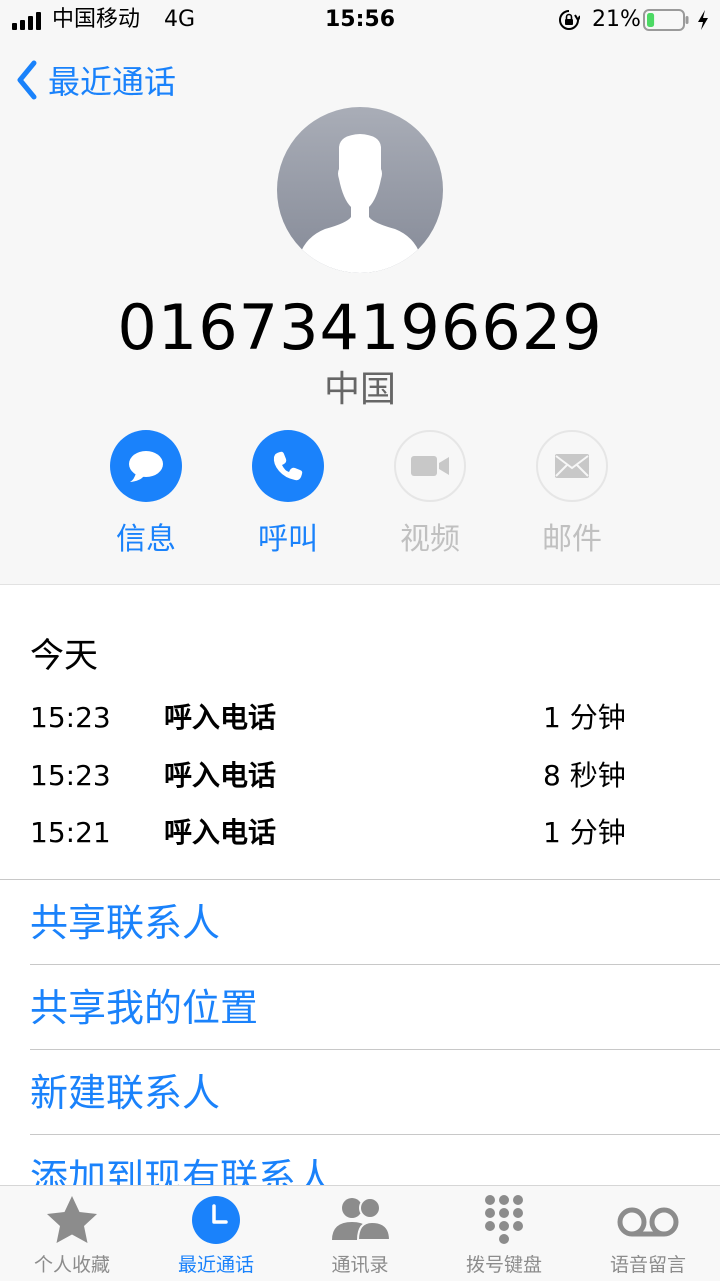  What do you see at coordinates (648, 1222) in the screenshot?
I see `voicemail-icon` at bounding box center [648, 1222].